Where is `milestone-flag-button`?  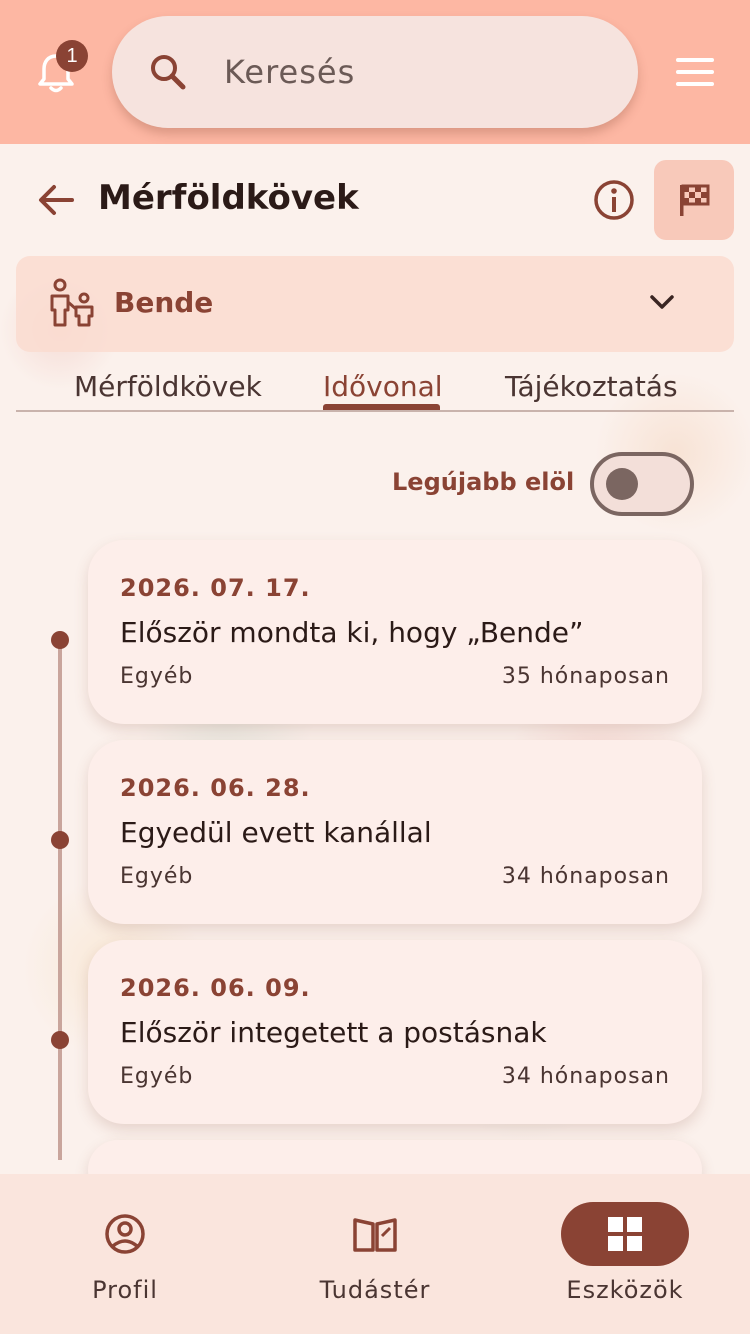 milestone-flag-button is located at coordinates (694, 200).